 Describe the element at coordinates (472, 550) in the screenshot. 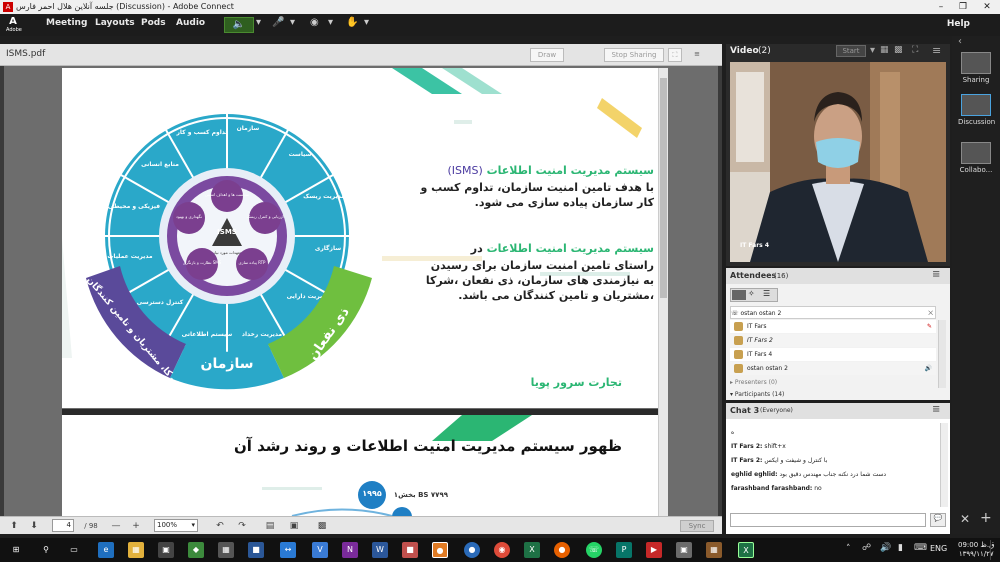

I see `app-icon-drop: ●` at that location.